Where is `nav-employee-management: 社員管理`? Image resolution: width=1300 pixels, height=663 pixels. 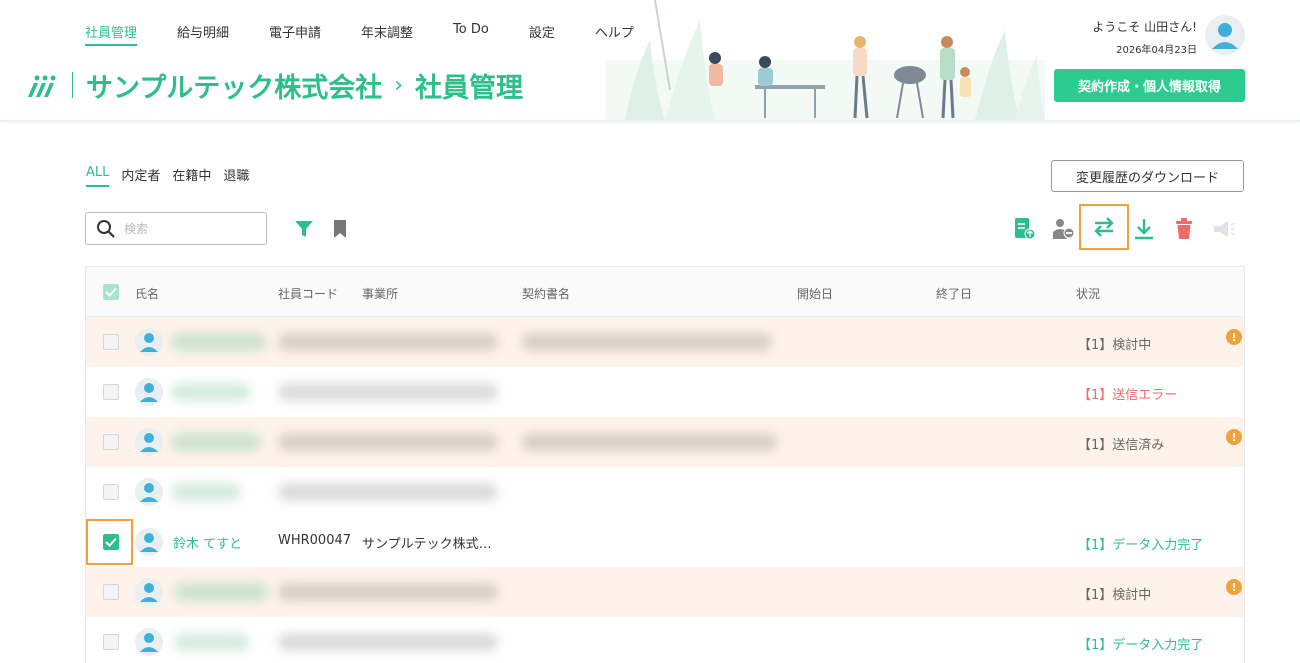
nav-employee-management: 社員管理 is located at coordinates (111, 34).